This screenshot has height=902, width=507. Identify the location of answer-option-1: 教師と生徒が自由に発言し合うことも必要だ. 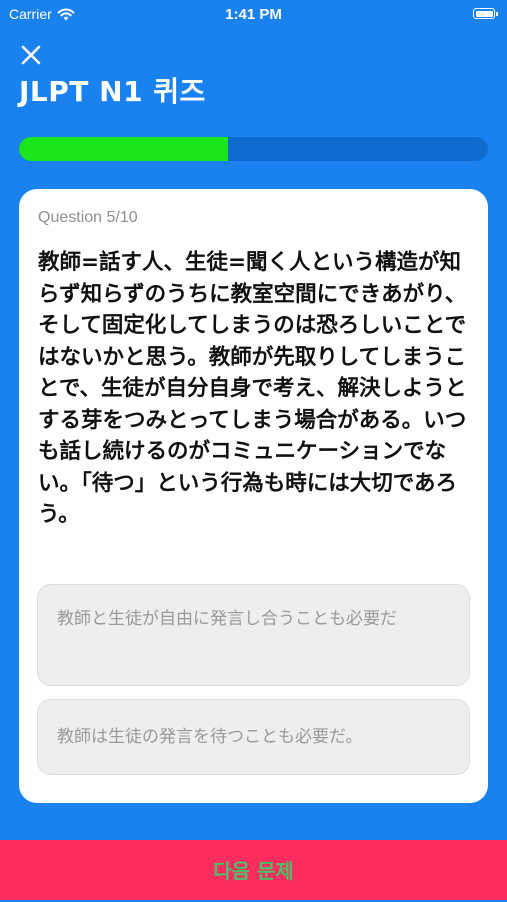
(253, 635).